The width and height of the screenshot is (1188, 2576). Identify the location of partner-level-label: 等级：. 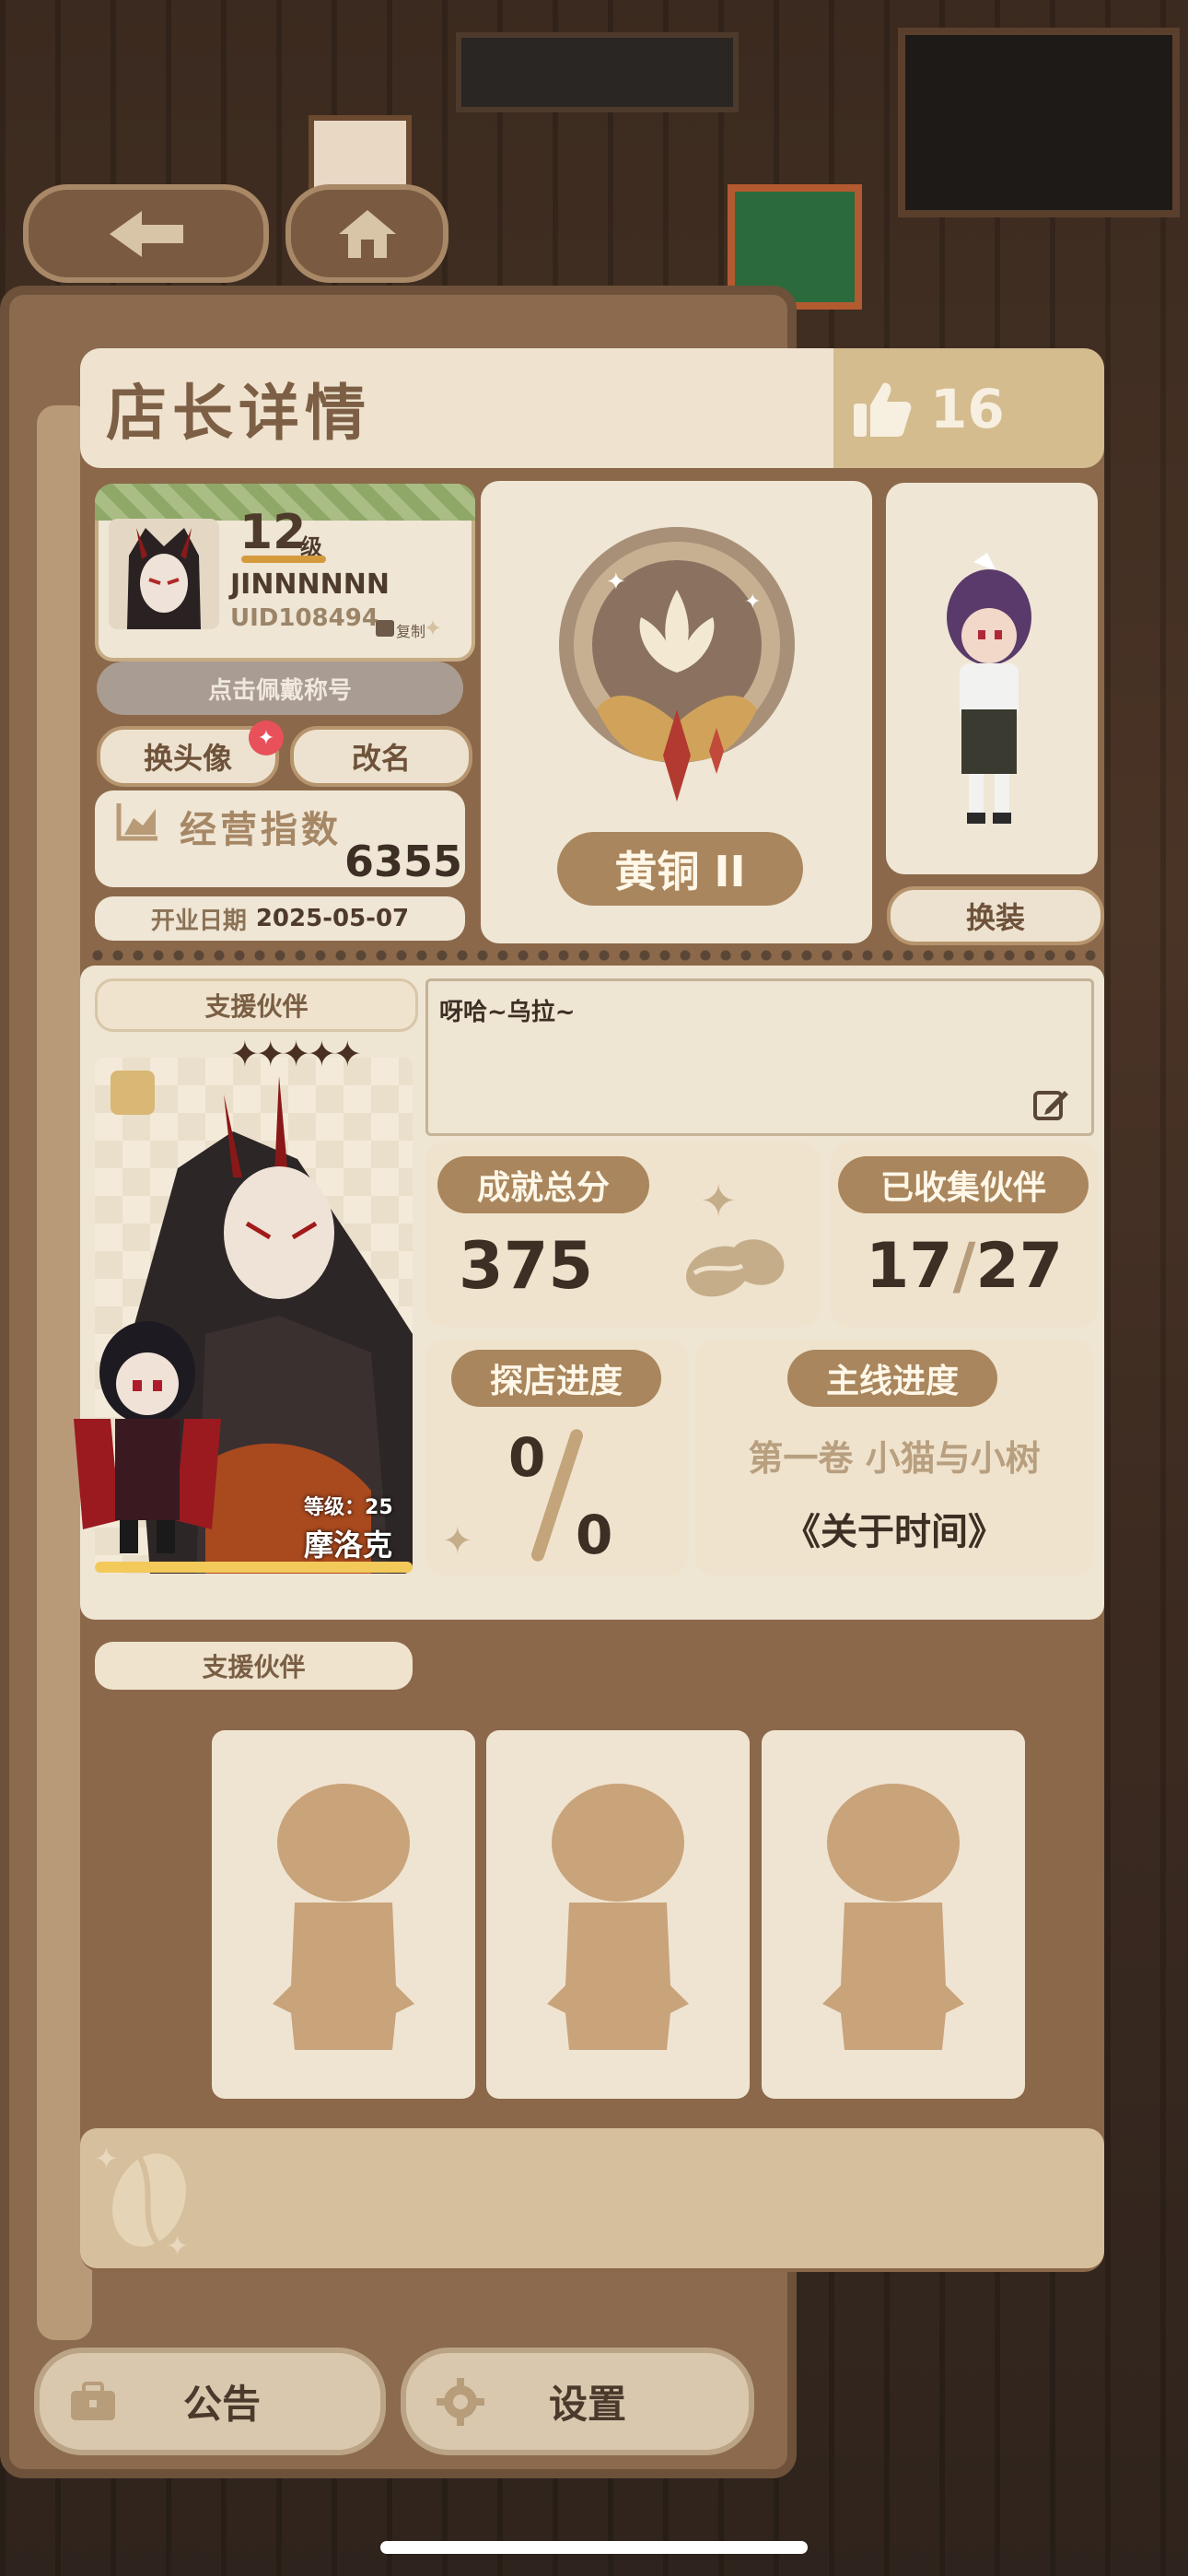
(335, 1507).